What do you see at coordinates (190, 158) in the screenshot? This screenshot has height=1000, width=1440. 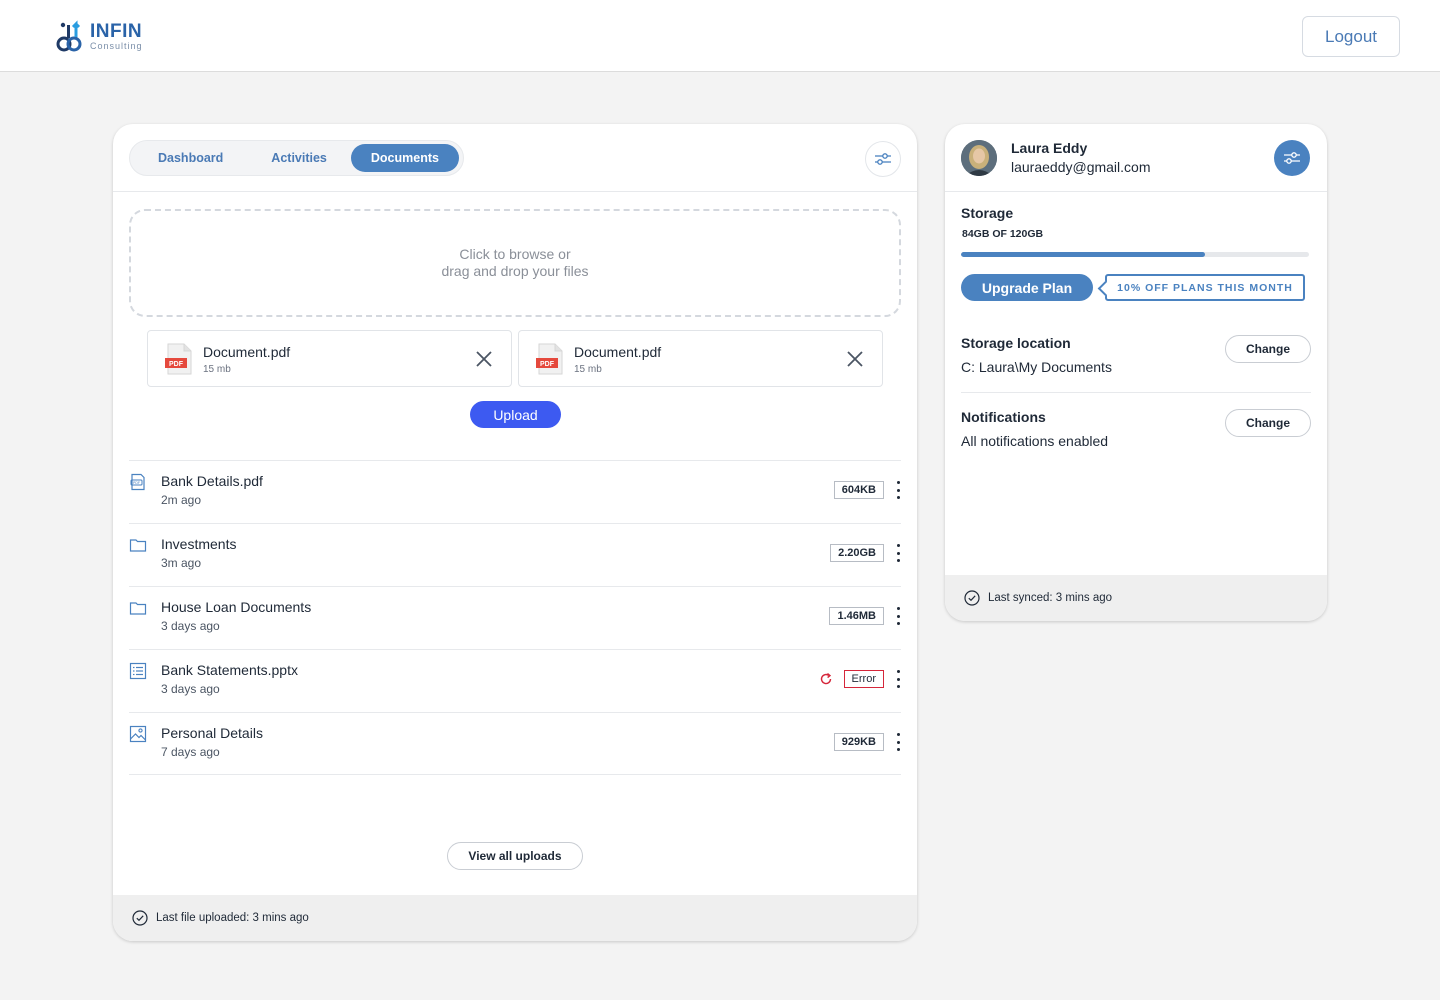 I see `tab-dashboard: Dashboard` at bounding box center [190, 158].